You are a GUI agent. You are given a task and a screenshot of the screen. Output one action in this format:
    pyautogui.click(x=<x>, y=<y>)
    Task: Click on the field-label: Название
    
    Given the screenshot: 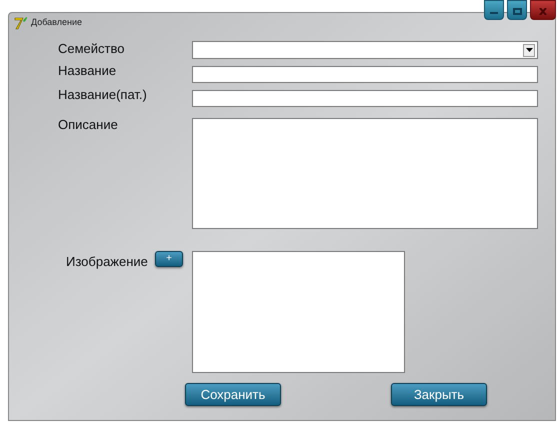 What is the action you would take?
    pyautogui.click(x=87, y=70)
    